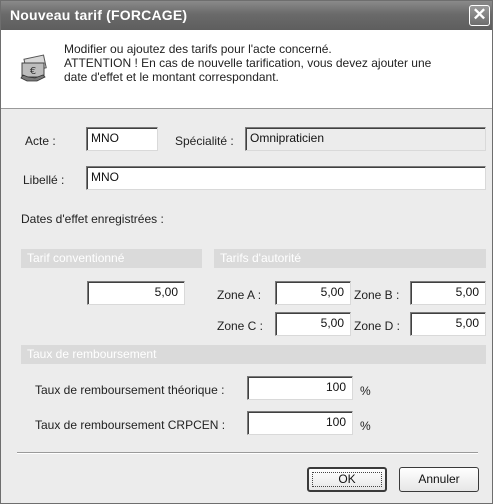 This screenshot has width=493, height=504. I want to click on zone-a-label: Zone A :, so click(239, 295).